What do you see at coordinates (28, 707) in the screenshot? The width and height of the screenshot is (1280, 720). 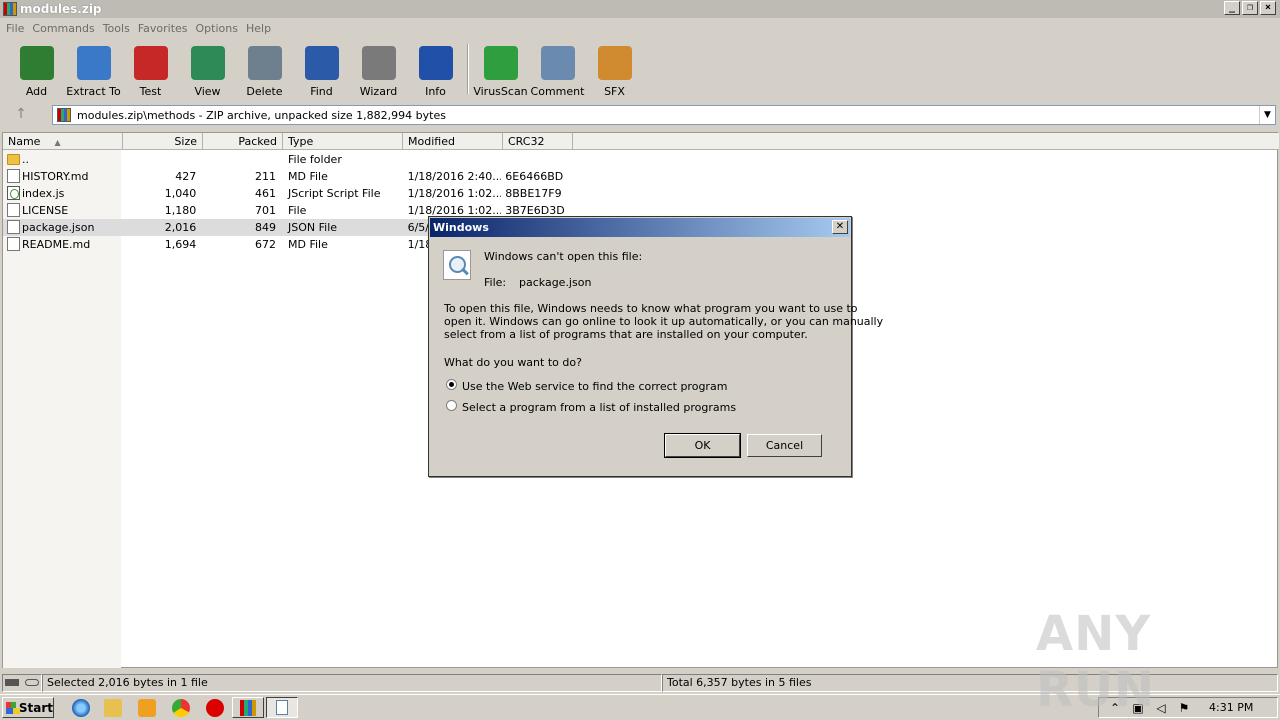 I see `start-button: Start` at bounding box center [28, 707].